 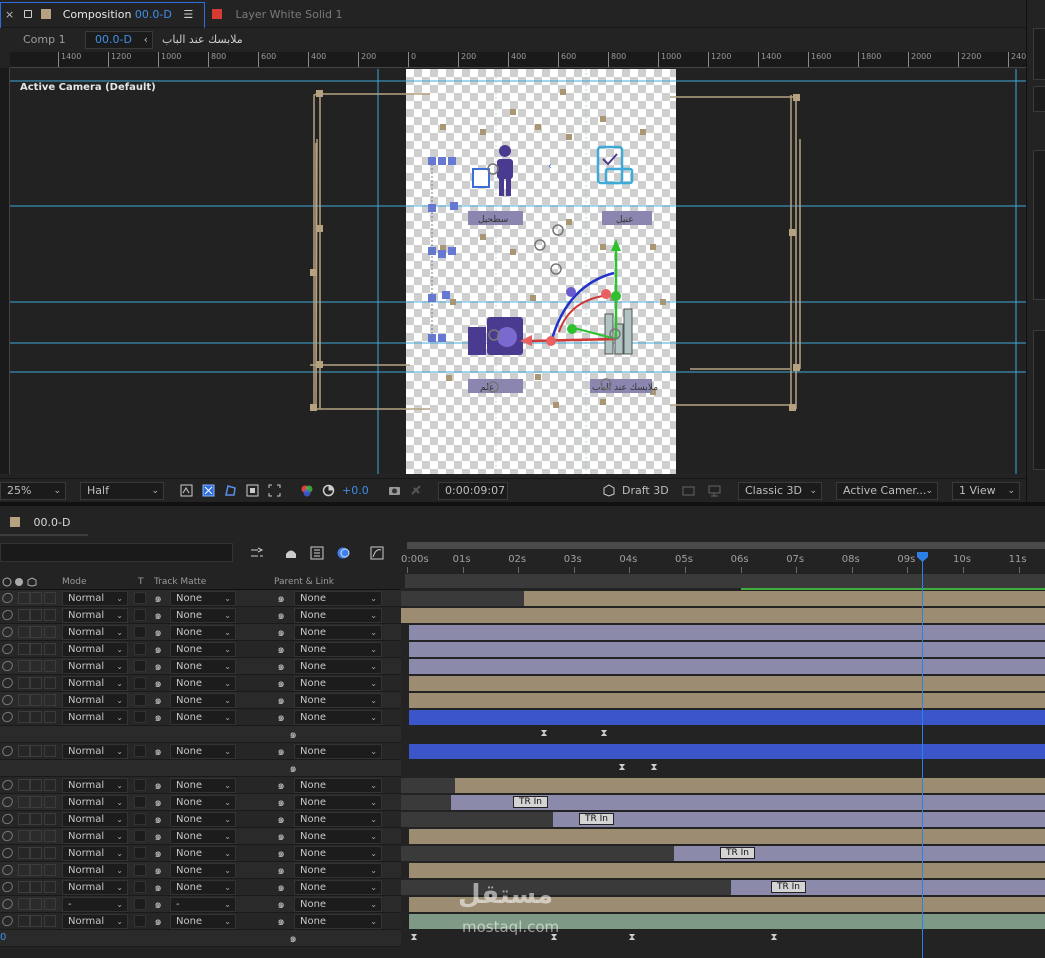 I want to click on transparency-grid-icon, so click(x=208, y=490).